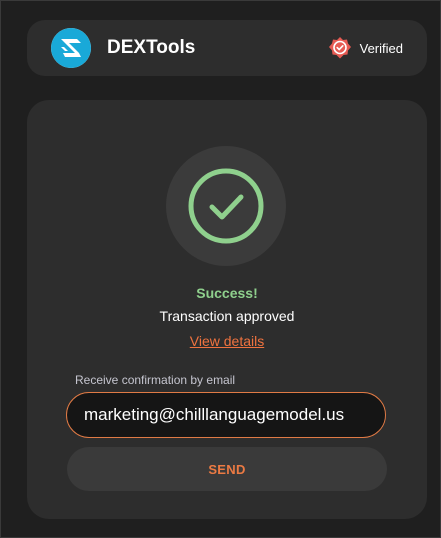 The height and width of the screenshot is (538, 441). I want to click on checkmark-circle-icon, so click(226, 206).